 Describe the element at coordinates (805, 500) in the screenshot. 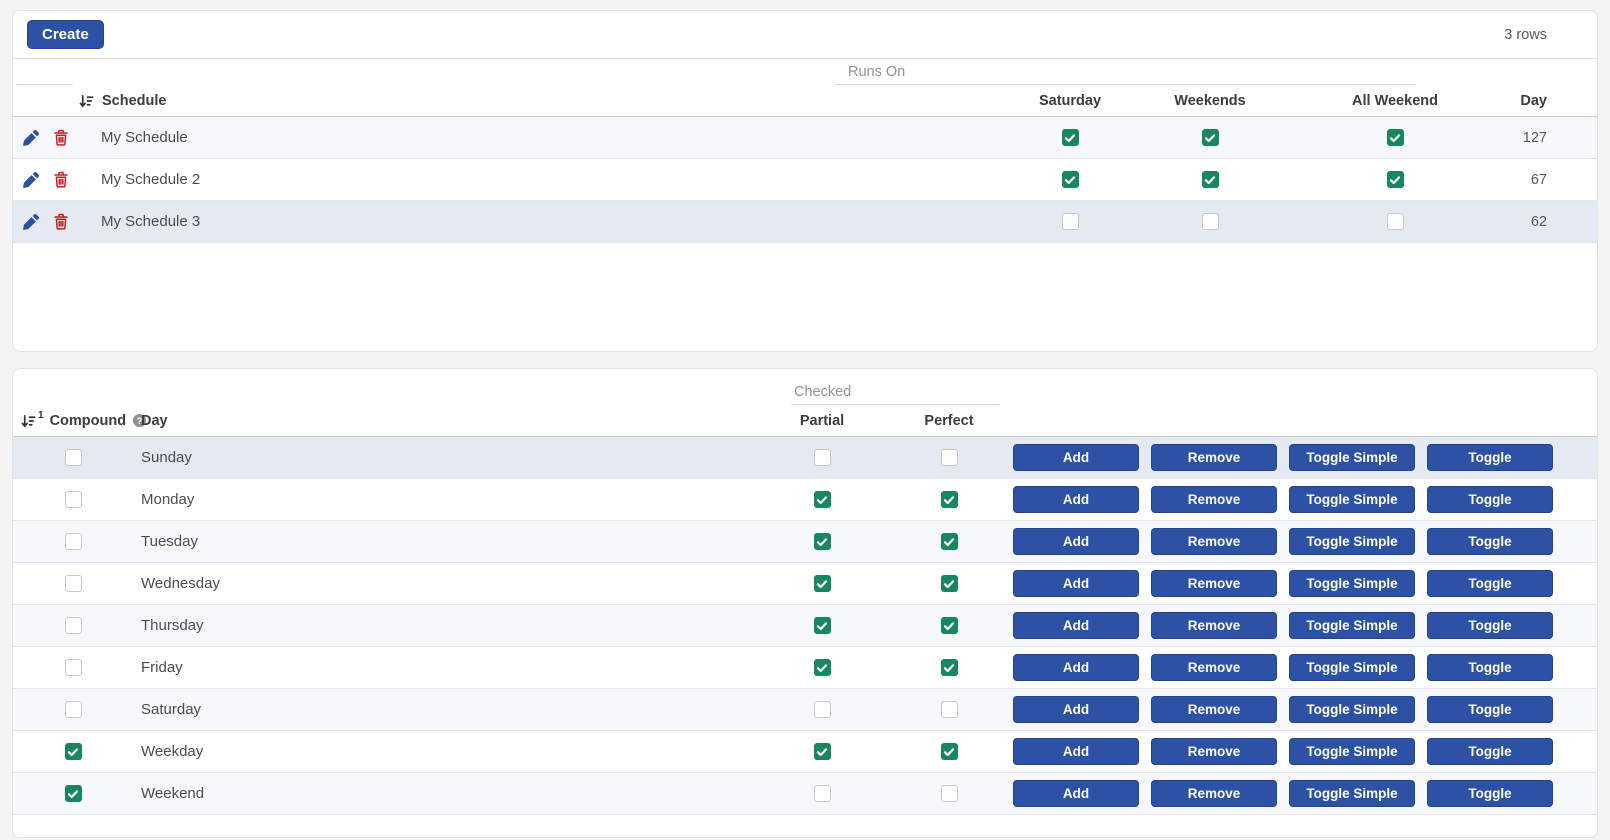

I see `day-row: Monday Add Remove Toggle Simple Toggle` at that location.